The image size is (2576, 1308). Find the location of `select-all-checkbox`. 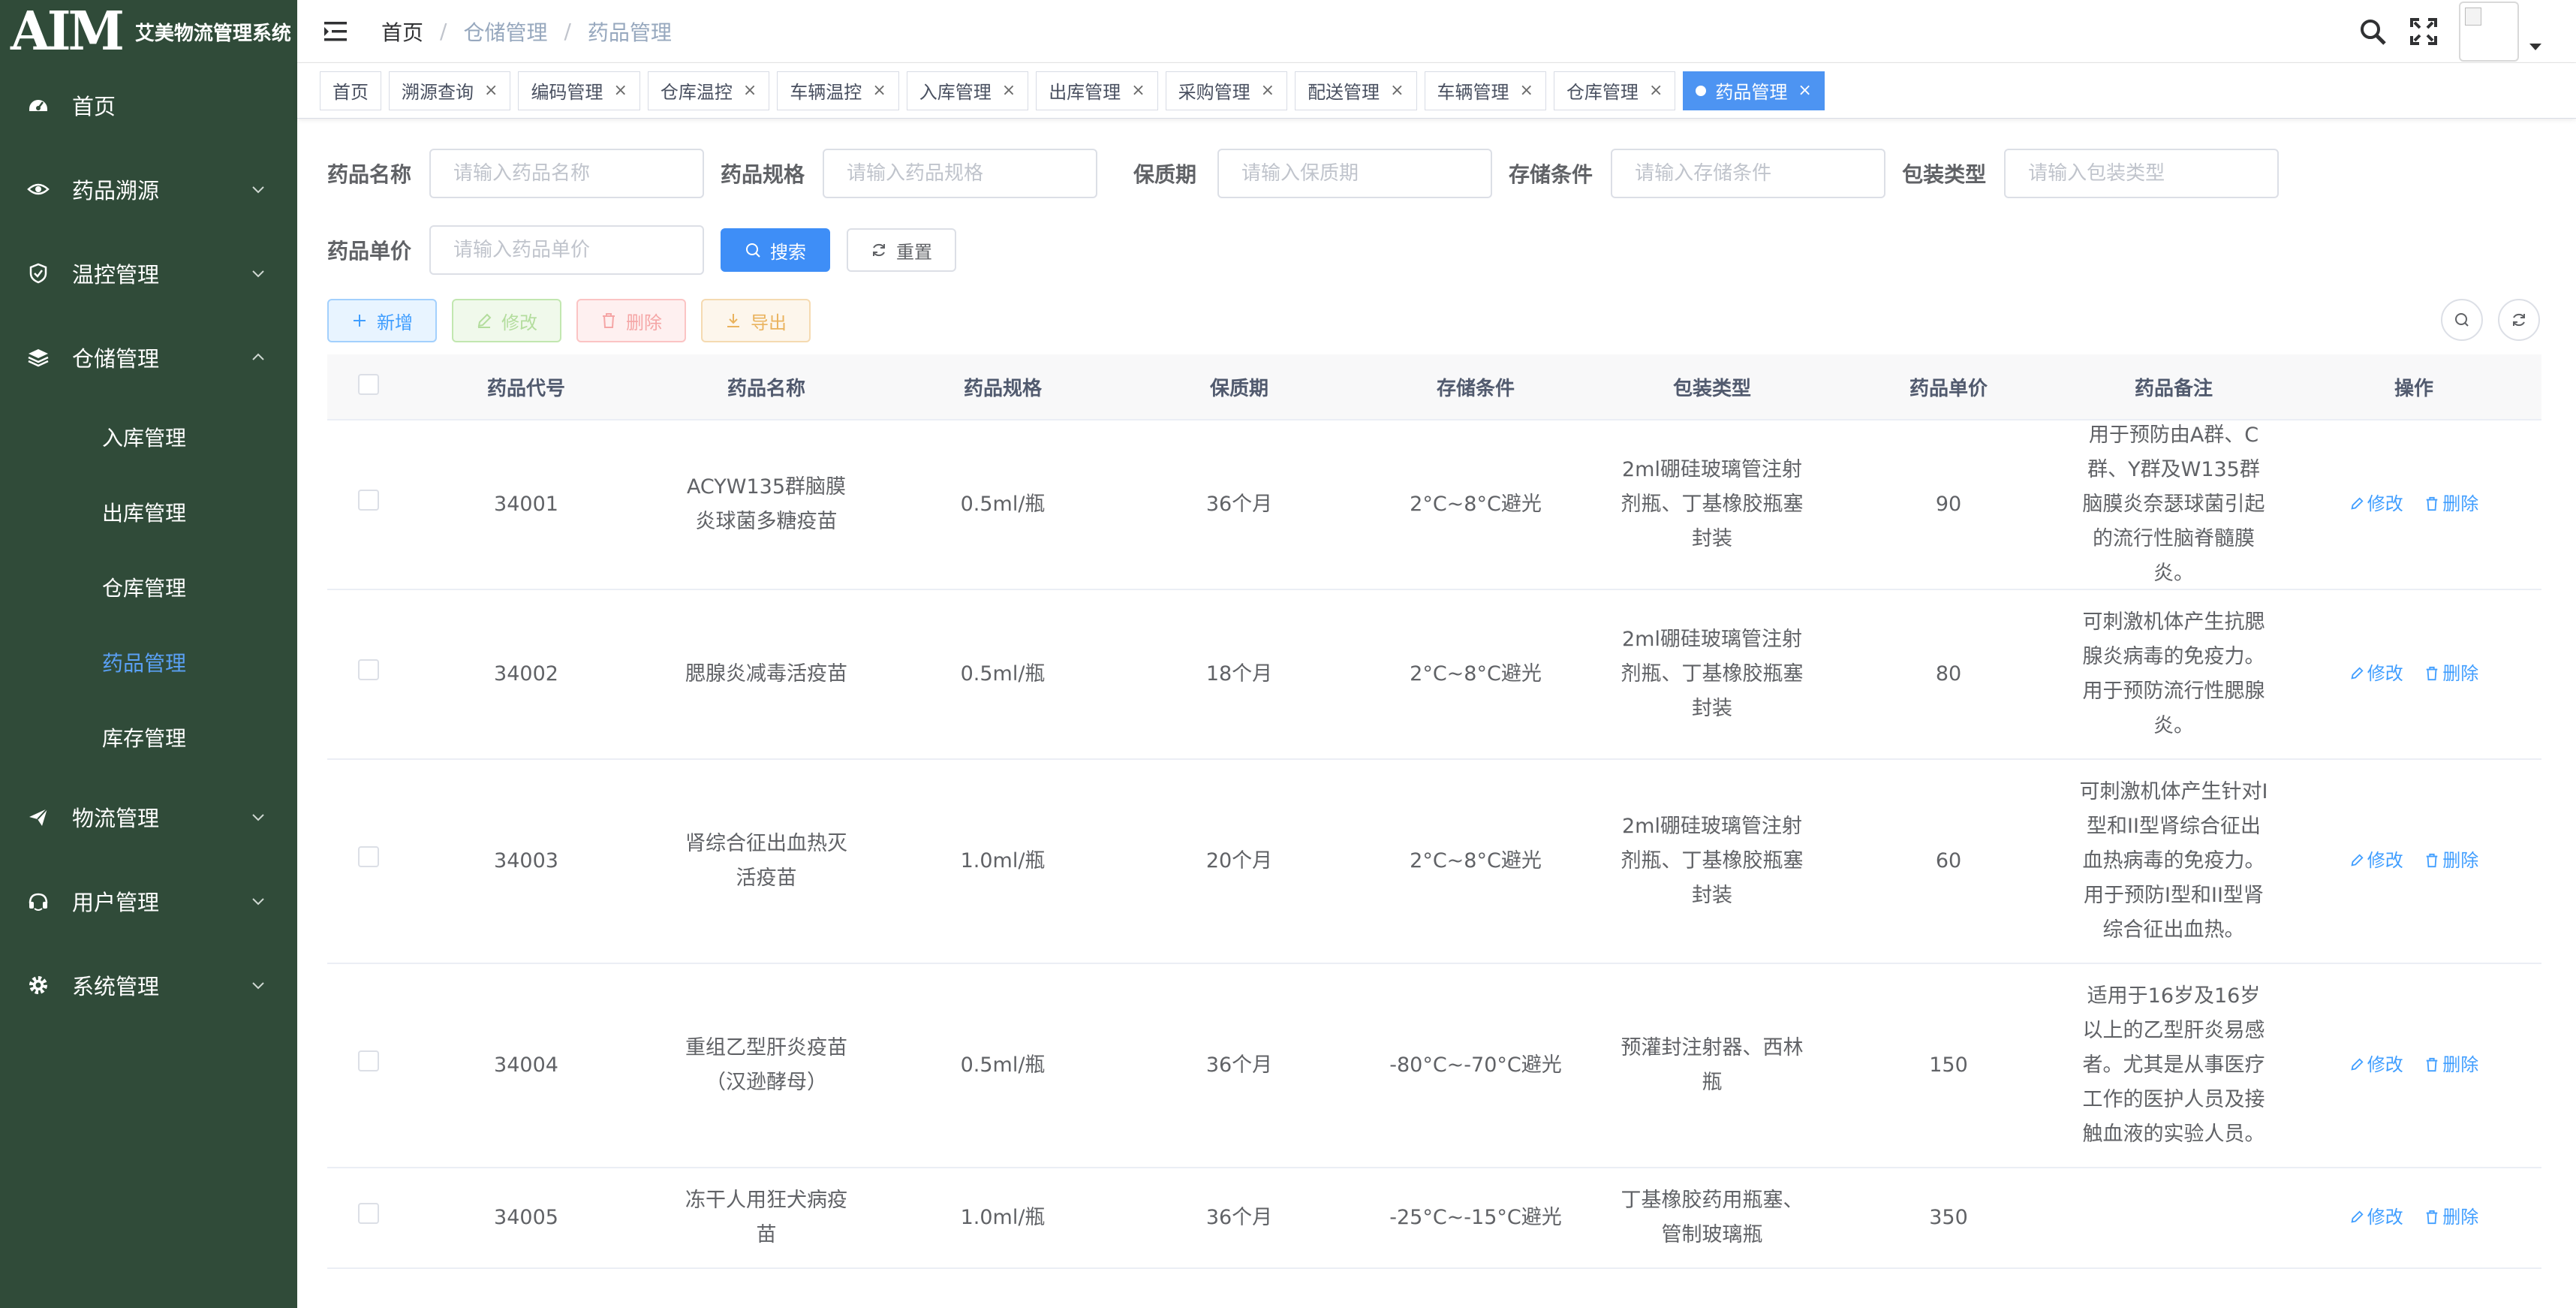

select-all-checkbox is located at coordinates (369, 384).